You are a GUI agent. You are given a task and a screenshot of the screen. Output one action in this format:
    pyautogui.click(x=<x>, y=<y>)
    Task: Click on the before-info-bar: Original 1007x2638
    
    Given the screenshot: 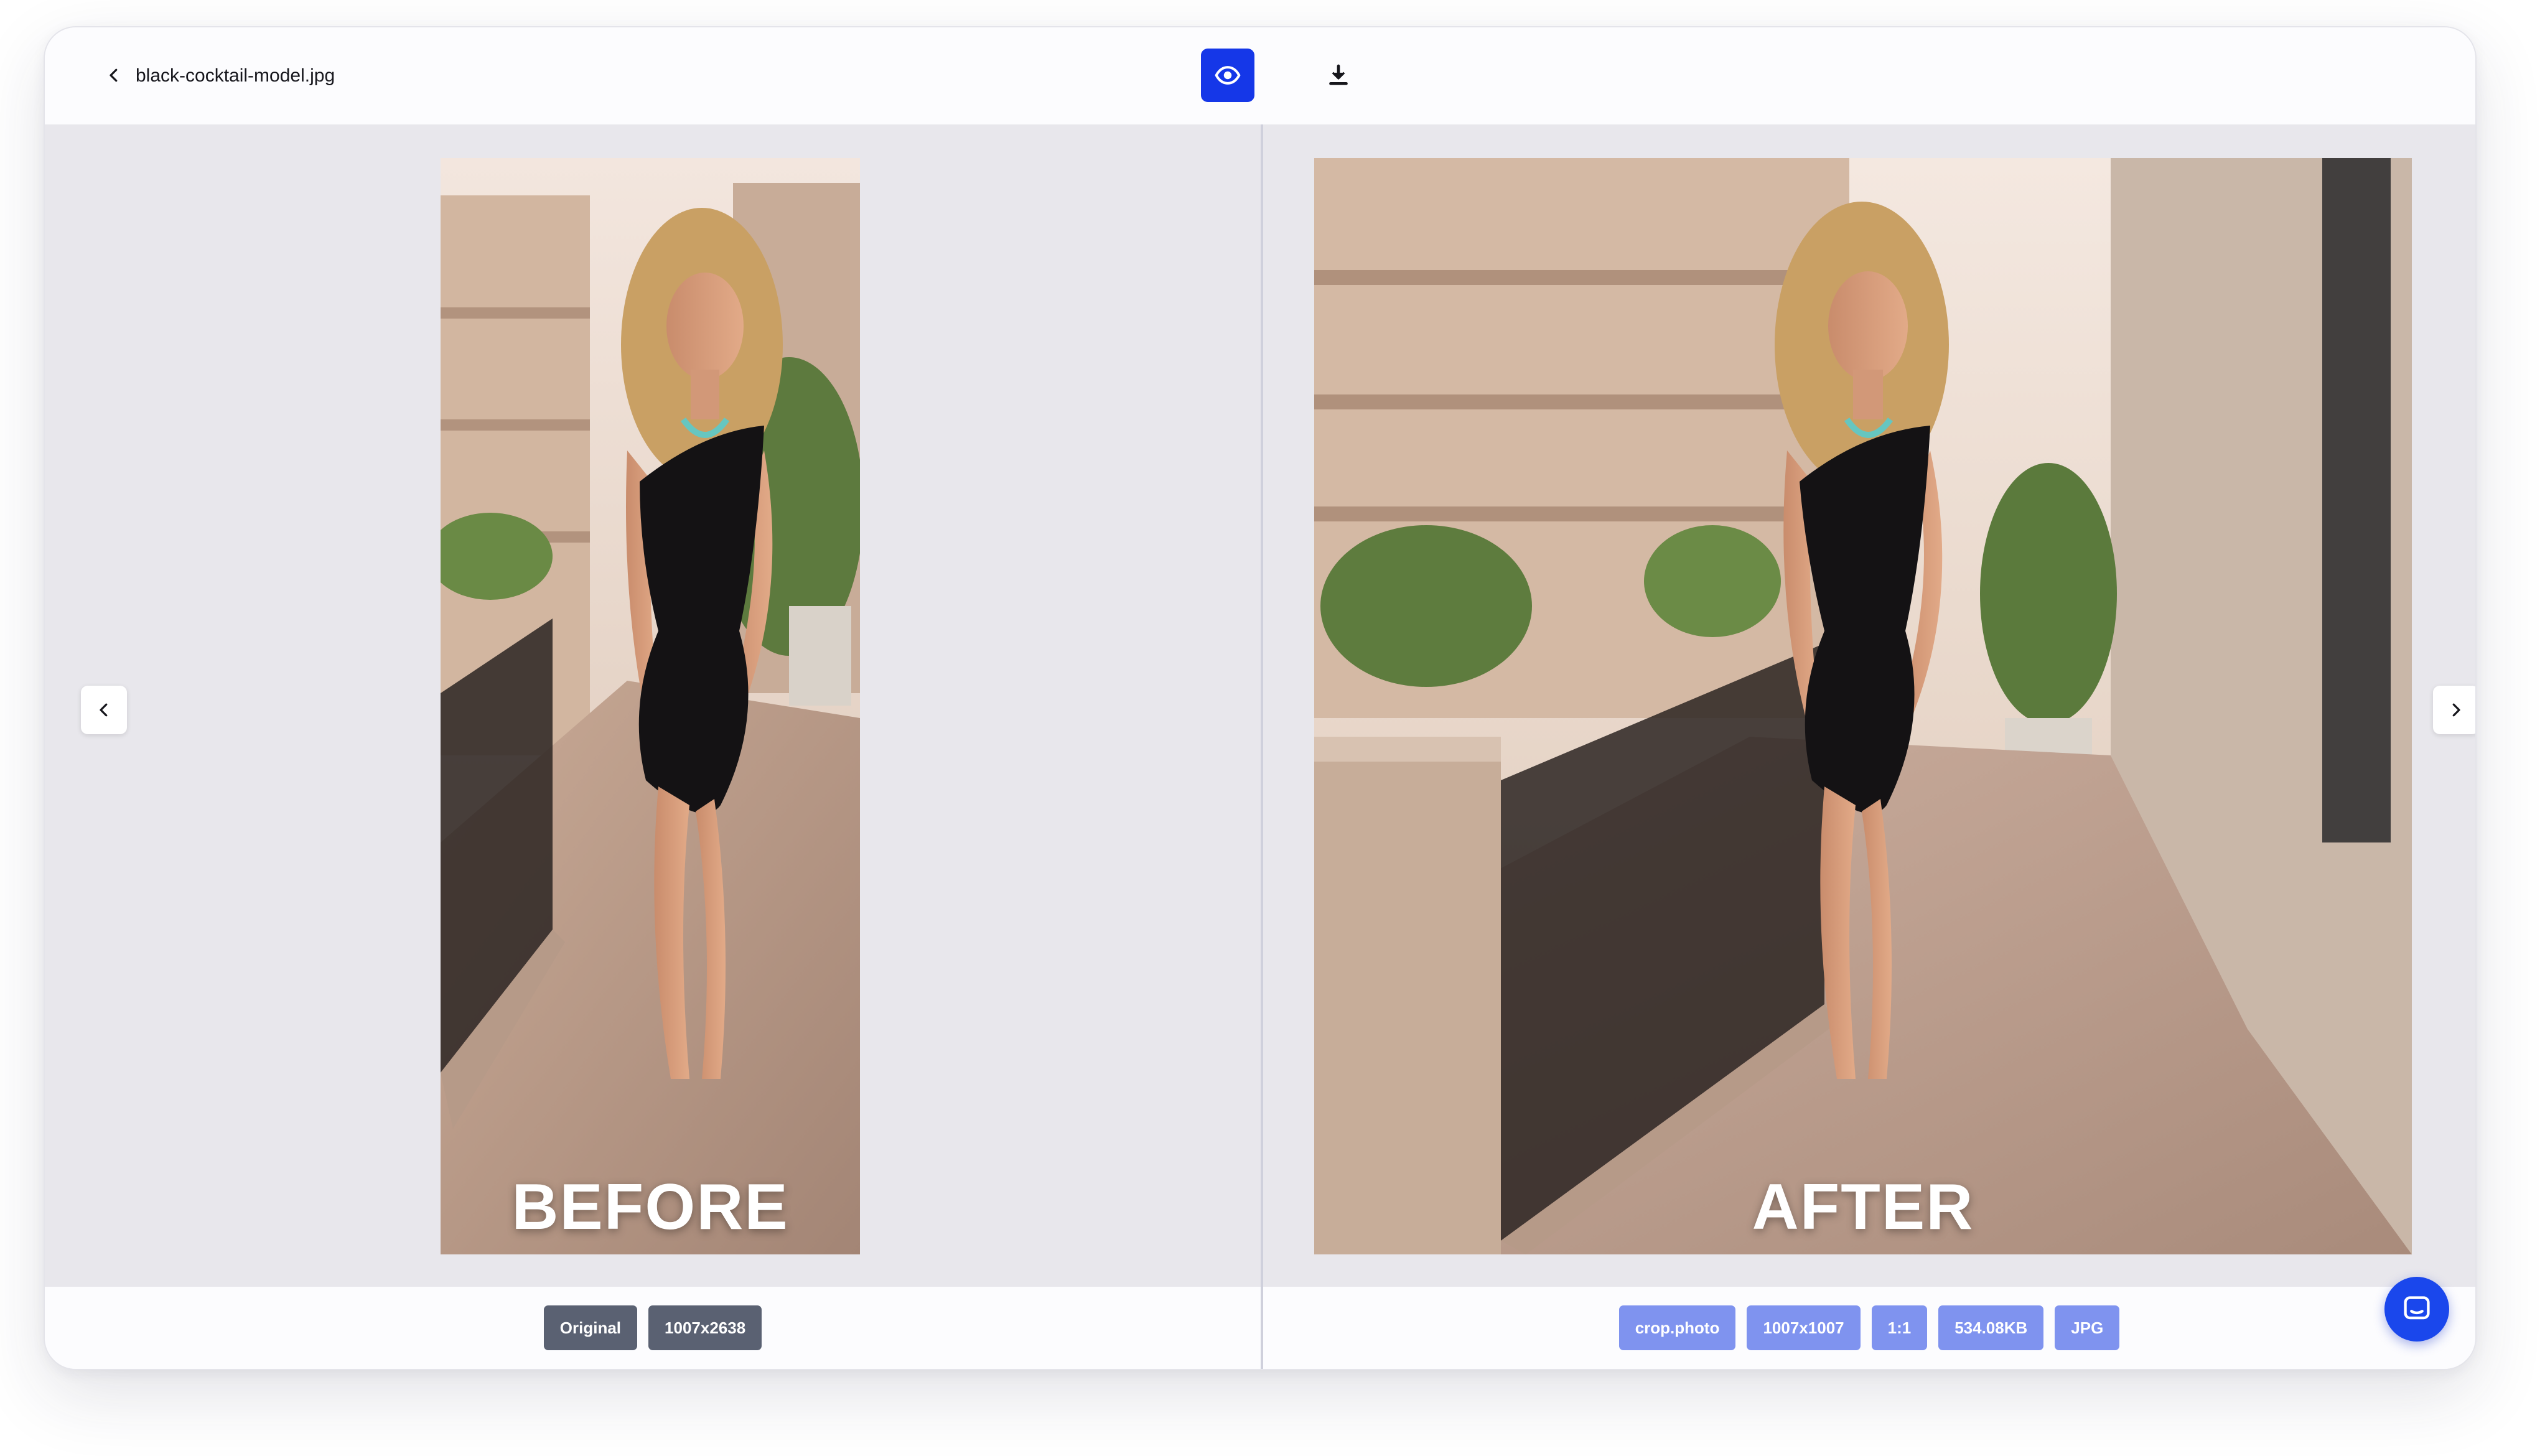 What is the action you would take?
    pyautogui.click(x=653, y=1328)
    